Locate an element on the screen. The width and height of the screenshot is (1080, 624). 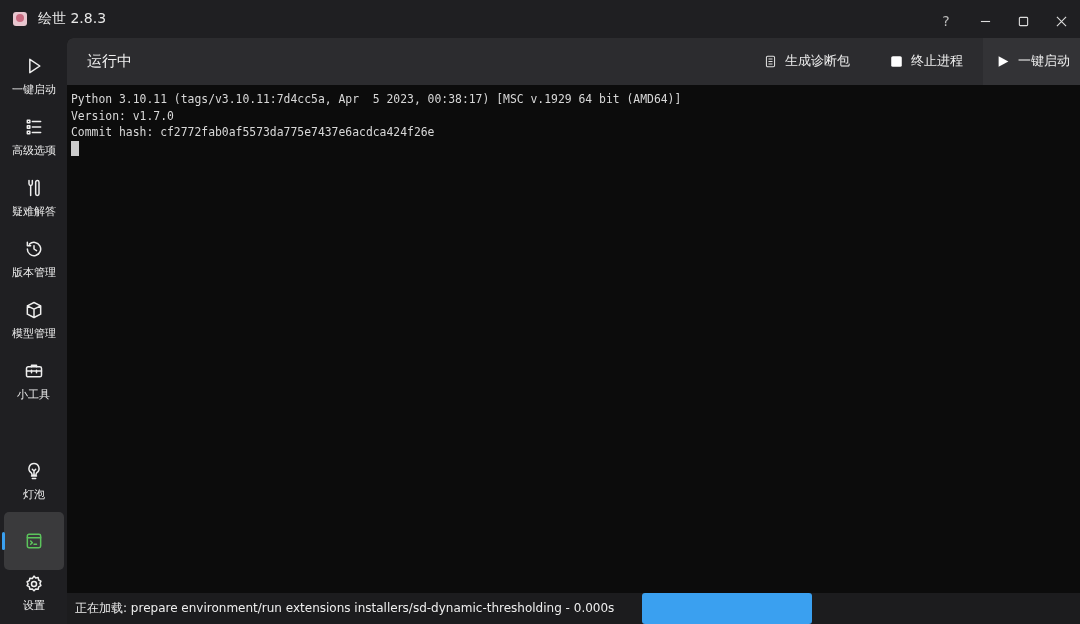
status-text: 正在加载: prepare environment/run extensions installers/sd-dynamic-thresholding - 0.000s is located at coordinates (345, 608).